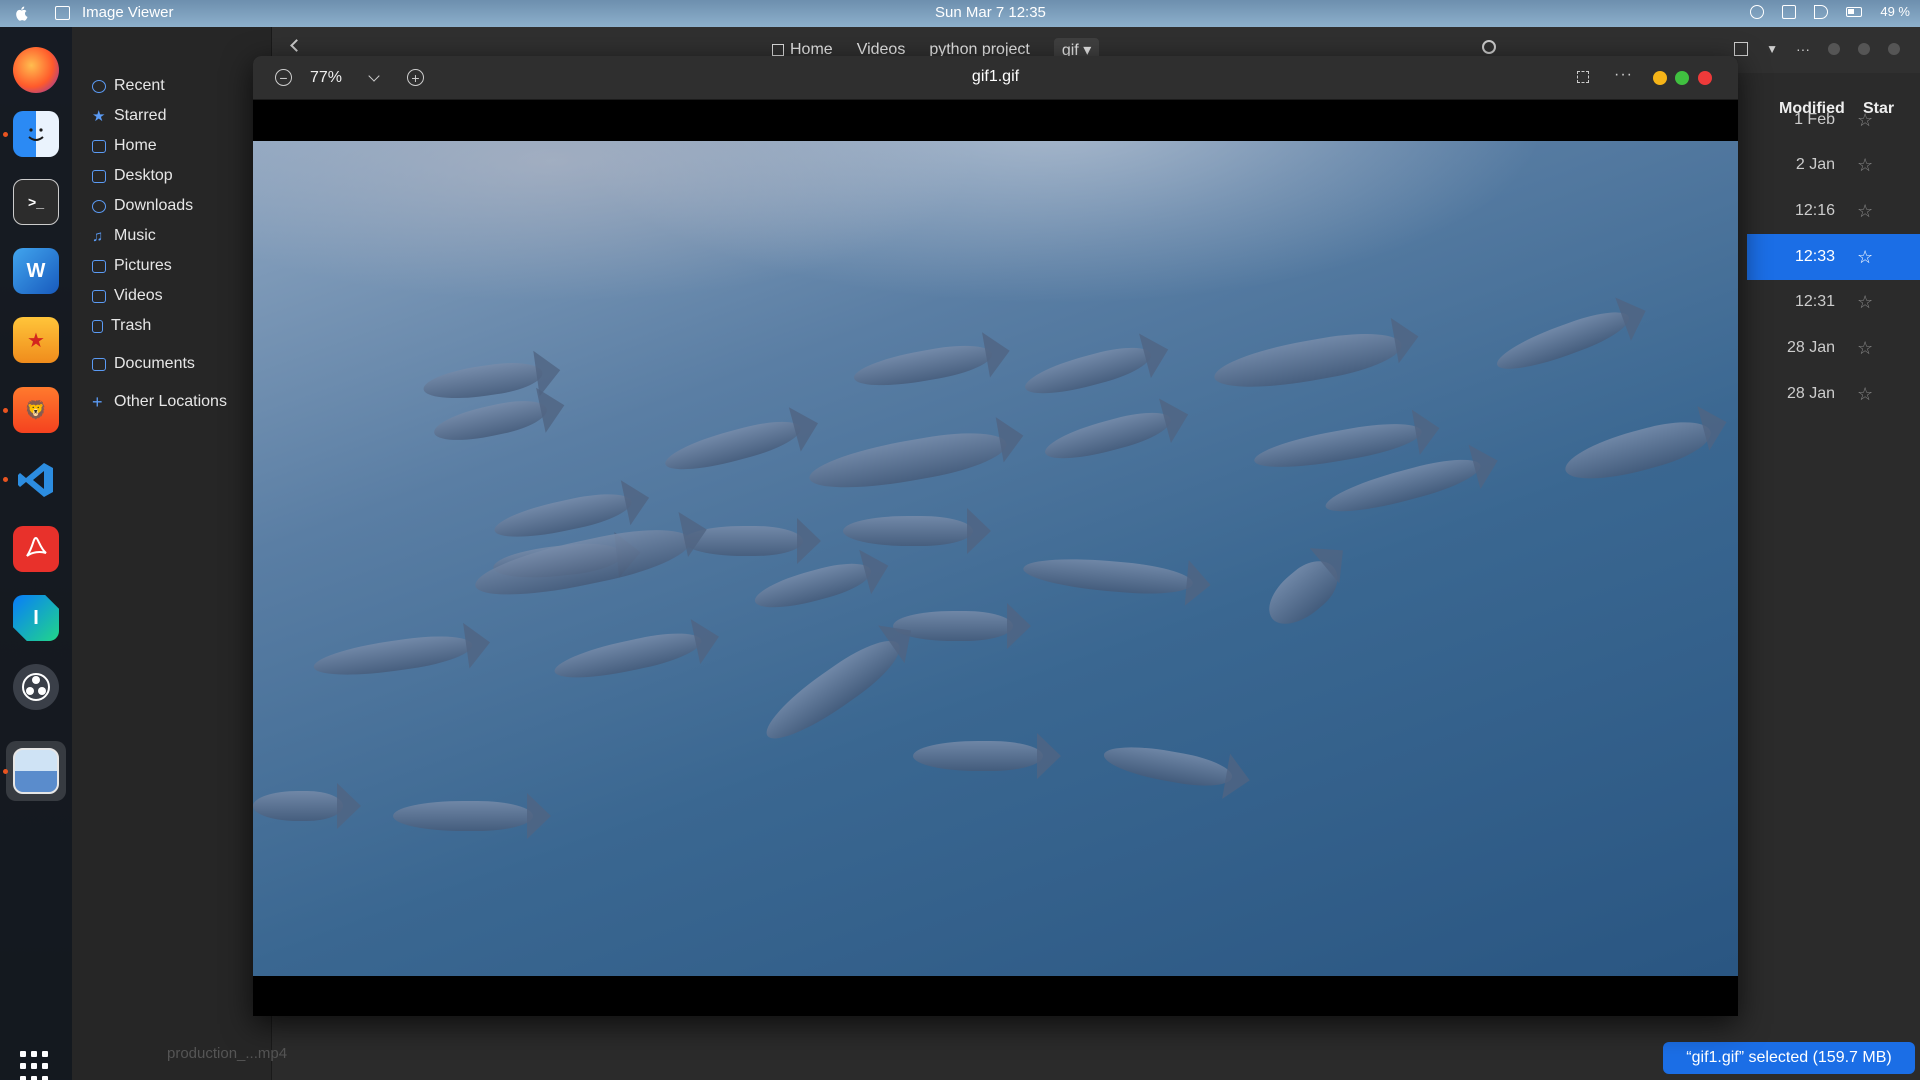 The width and height of the screenshot is (1920, 1080). I want to click on obs-icon, so click(36, 687).